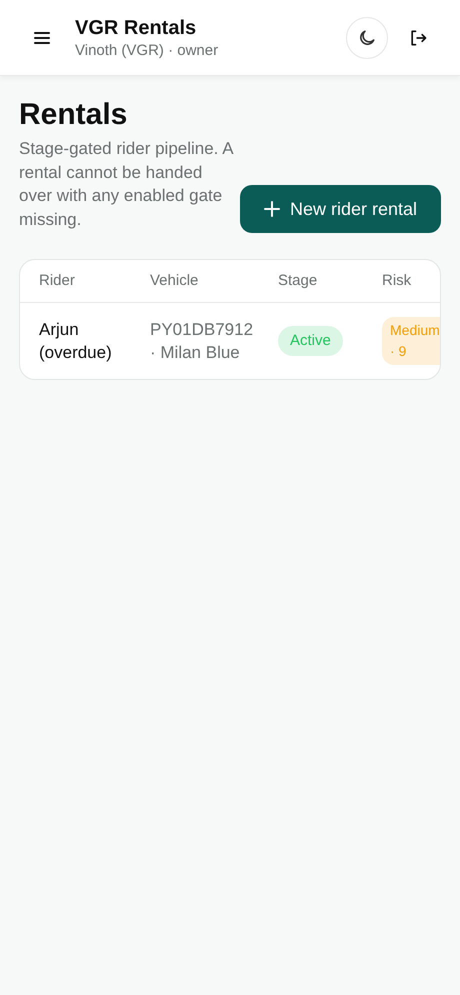  I want to click on menu-icon, so click(42, 37).